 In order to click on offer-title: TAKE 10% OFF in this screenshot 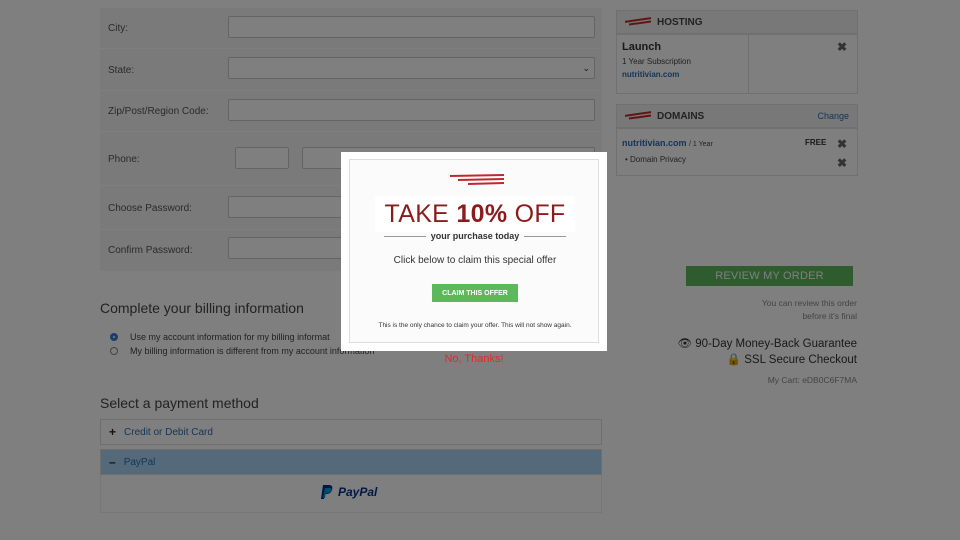, I will do `click(475, 214)`.